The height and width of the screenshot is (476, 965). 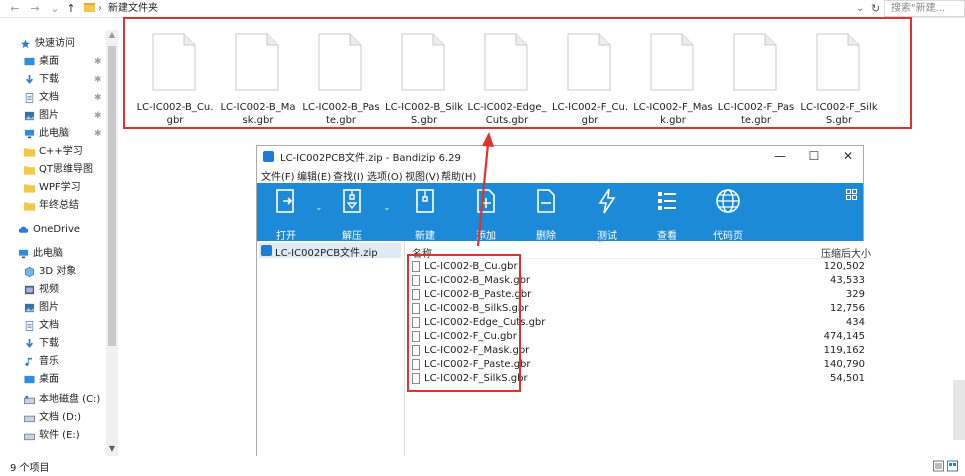 What do you see at coordinates (319, 208) in the screenshot?
I see `open-dropdown-icon: ⌄` at bounding box center [319, 208].